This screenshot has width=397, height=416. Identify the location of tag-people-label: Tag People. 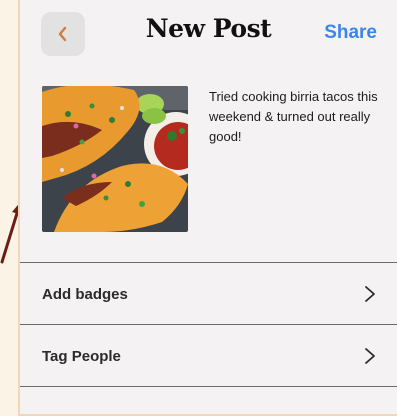
(81, 356).